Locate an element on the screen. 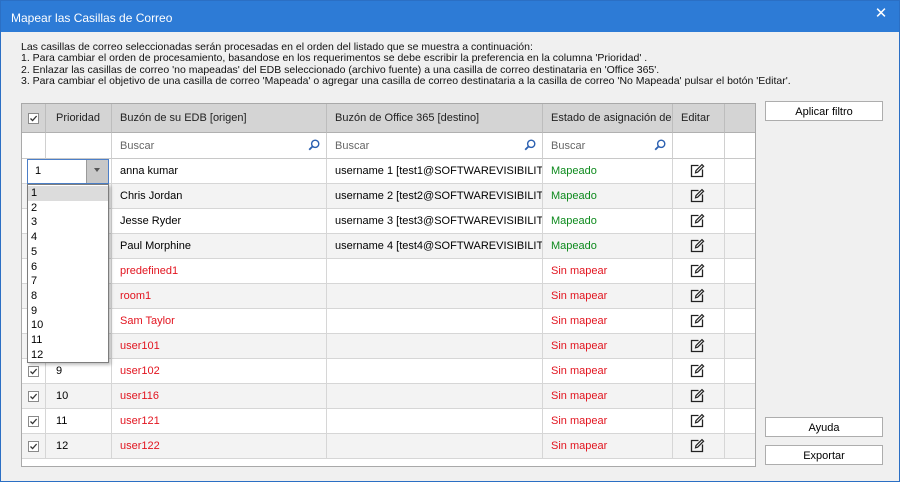  cell-source: predefined1 is located at coordinates (219, 271).